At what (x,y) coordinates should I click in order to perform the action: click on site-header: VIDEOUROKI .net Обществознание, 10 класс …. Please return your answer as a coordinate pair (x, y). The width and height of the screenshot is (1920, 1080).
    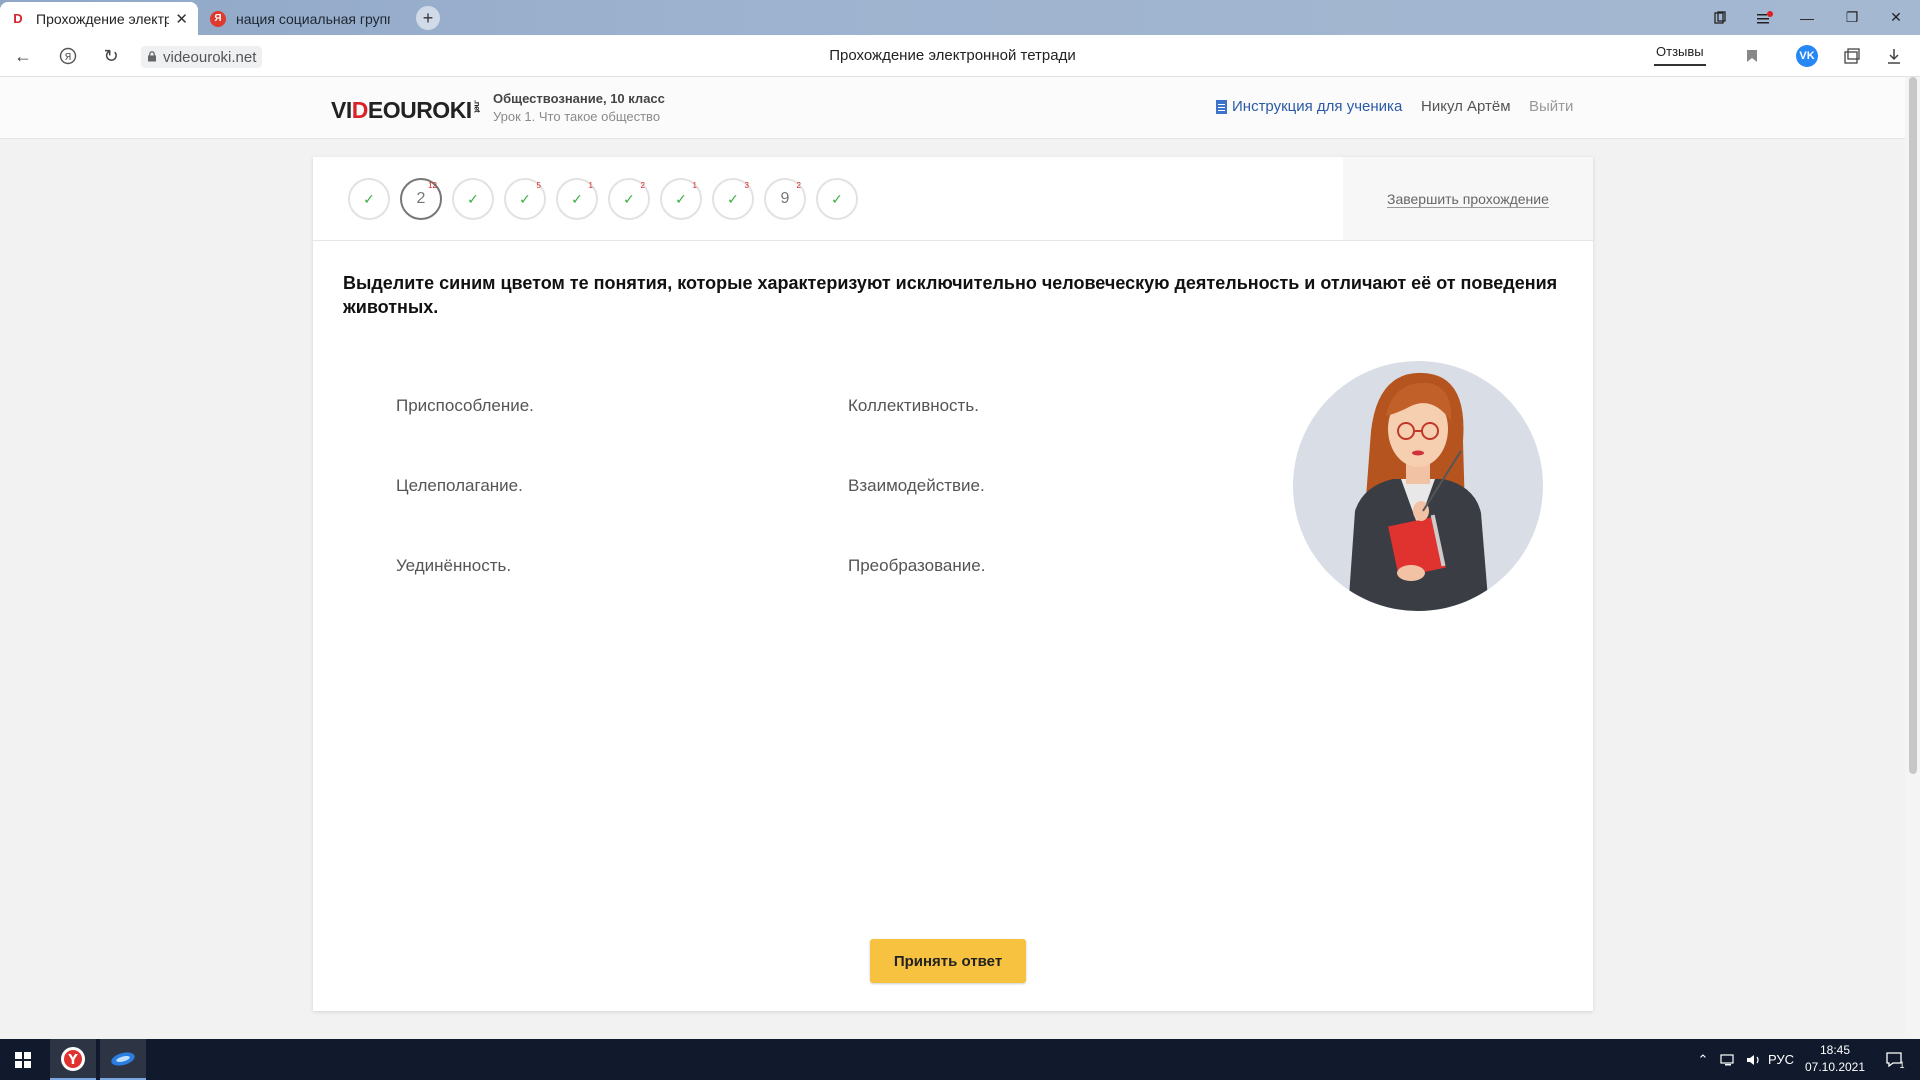
    Looking at the image, I should click on (952, 108).